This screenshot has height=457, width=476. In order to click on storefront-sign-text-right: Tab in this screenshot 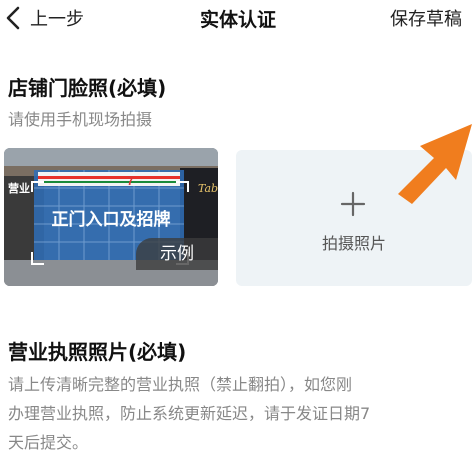, I will do `click(208, 188)`.